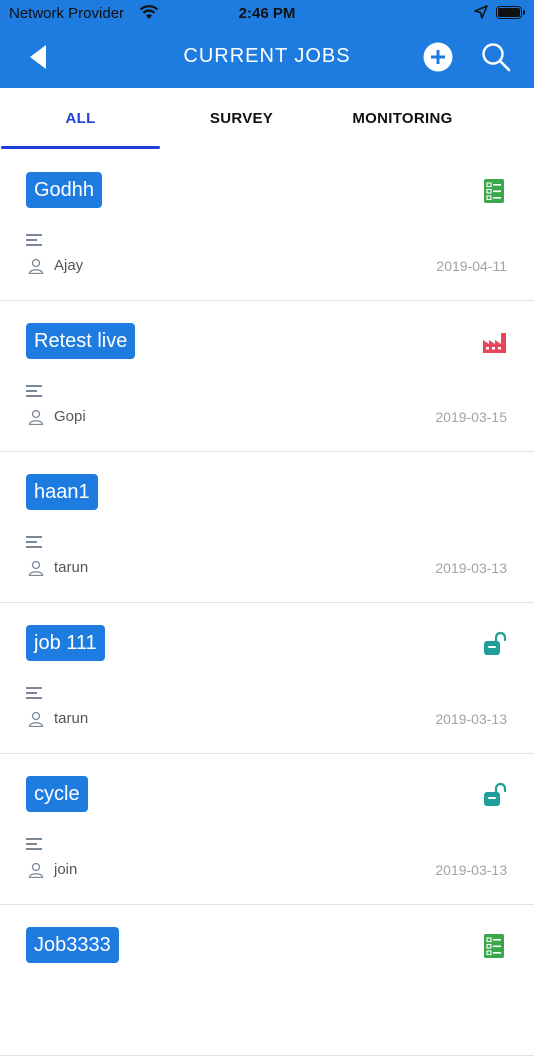 This screenshot has height=1056, width=534. I want to click on job-name-badge: cycle, so click(57, 794).